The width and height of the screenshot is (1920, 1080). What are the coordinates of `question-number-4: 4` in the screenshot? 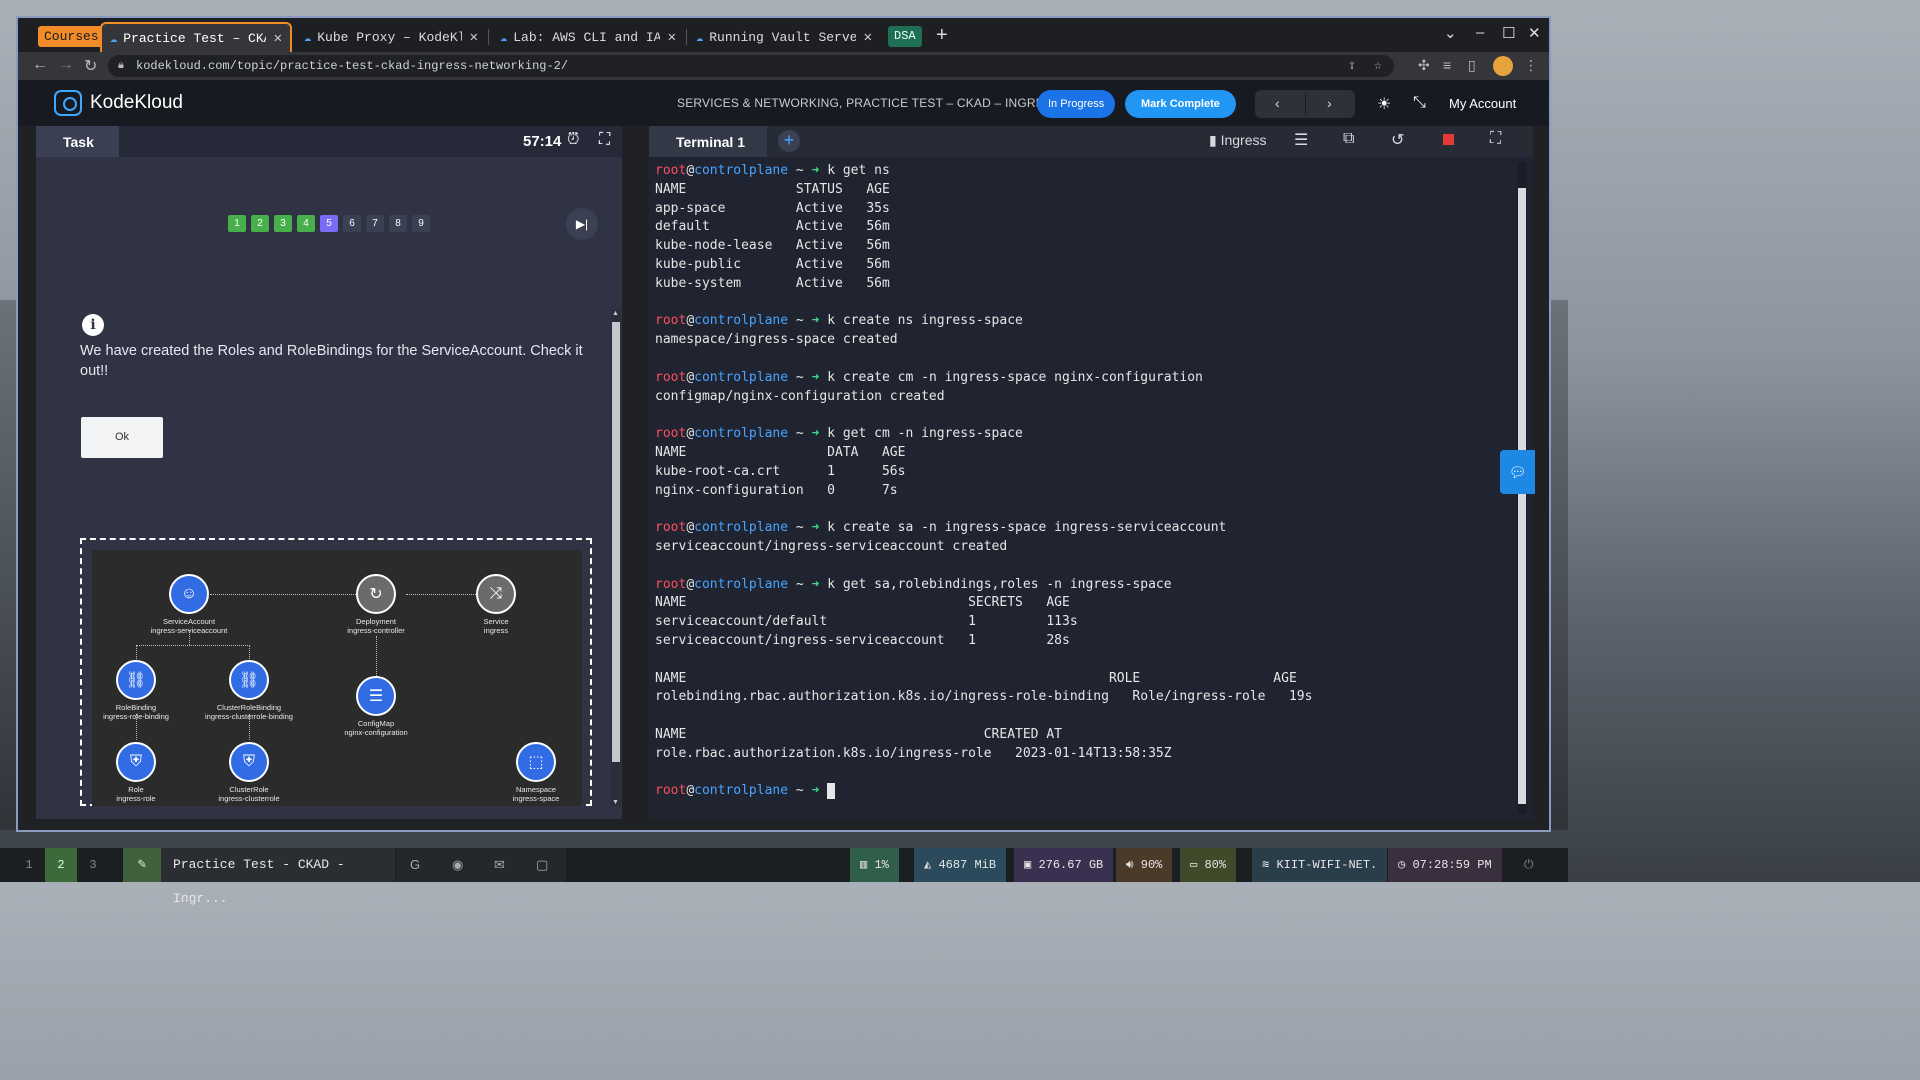 It's located at (306, 223).